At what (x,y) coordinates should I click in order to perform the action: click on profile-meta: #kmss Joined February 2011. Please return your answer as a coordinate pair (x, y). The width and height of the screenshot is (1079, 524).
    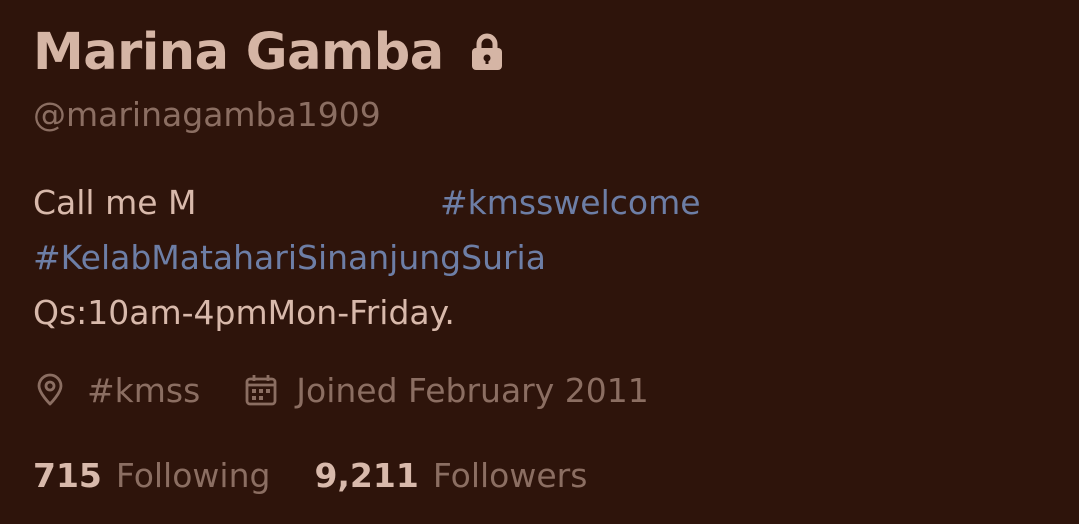
    Looking at the image, I should click on (341, 390).